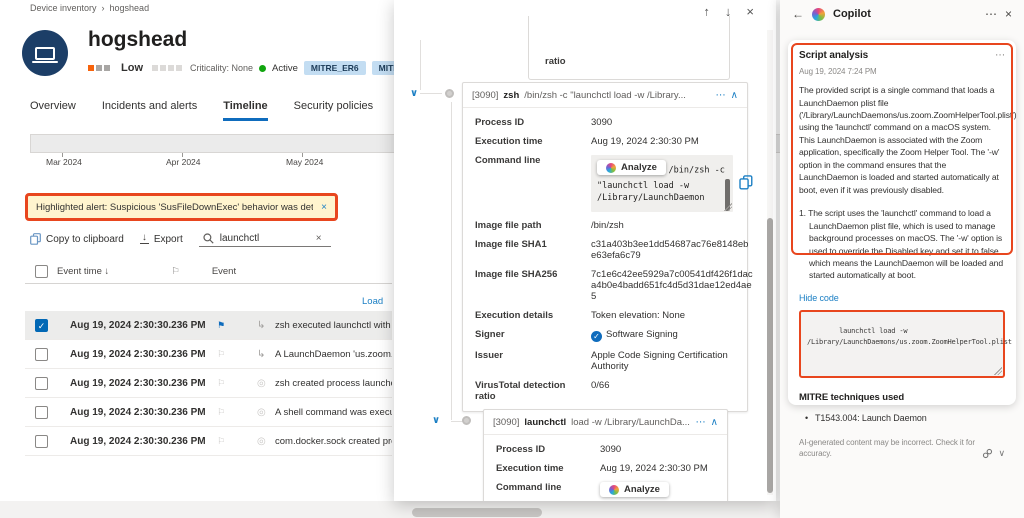  I want to click on tab-incidents-and-alerts: Incidents and alerts, so click(149, 110).